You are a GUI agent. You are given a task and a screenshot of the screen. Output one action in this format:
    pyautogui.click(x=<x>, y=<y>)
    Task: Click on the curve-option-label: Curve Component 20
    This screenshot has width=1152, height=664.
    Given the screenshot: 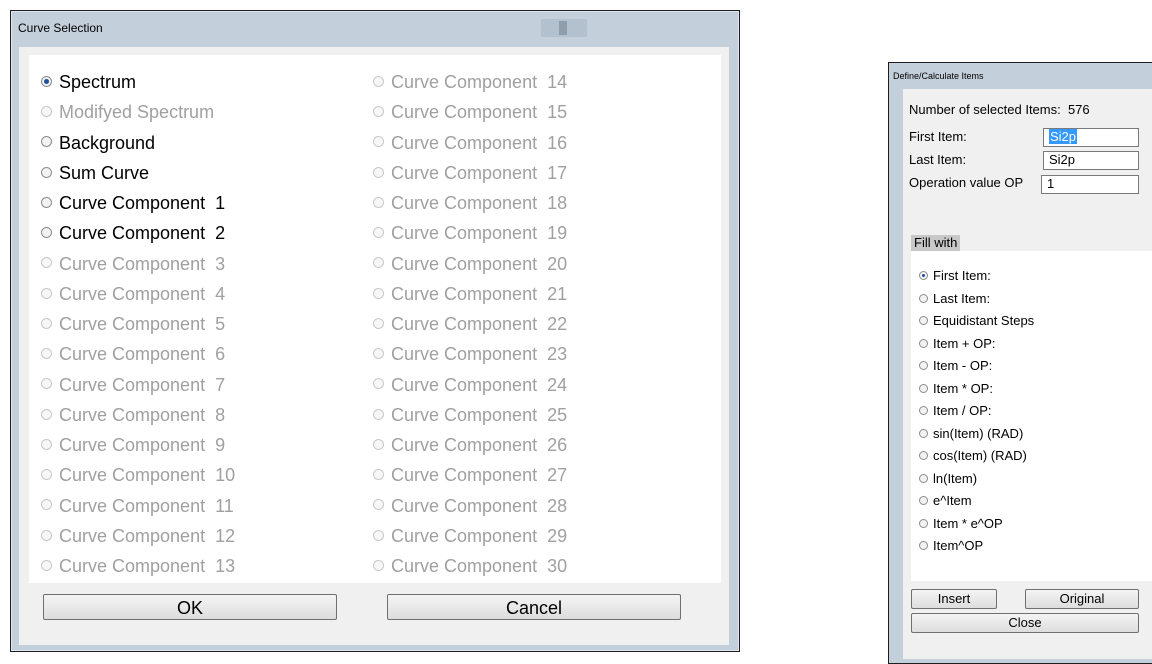 What is the action you would take?
    pyautogui.click(x=479, y=263)
    